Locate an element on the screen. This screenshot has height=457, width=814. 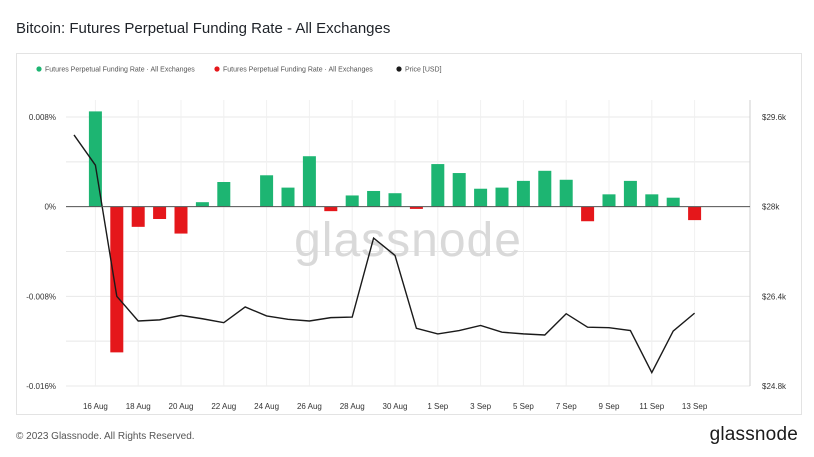
x-tick-label: 5 Sep is located at coordinates (523, 406).